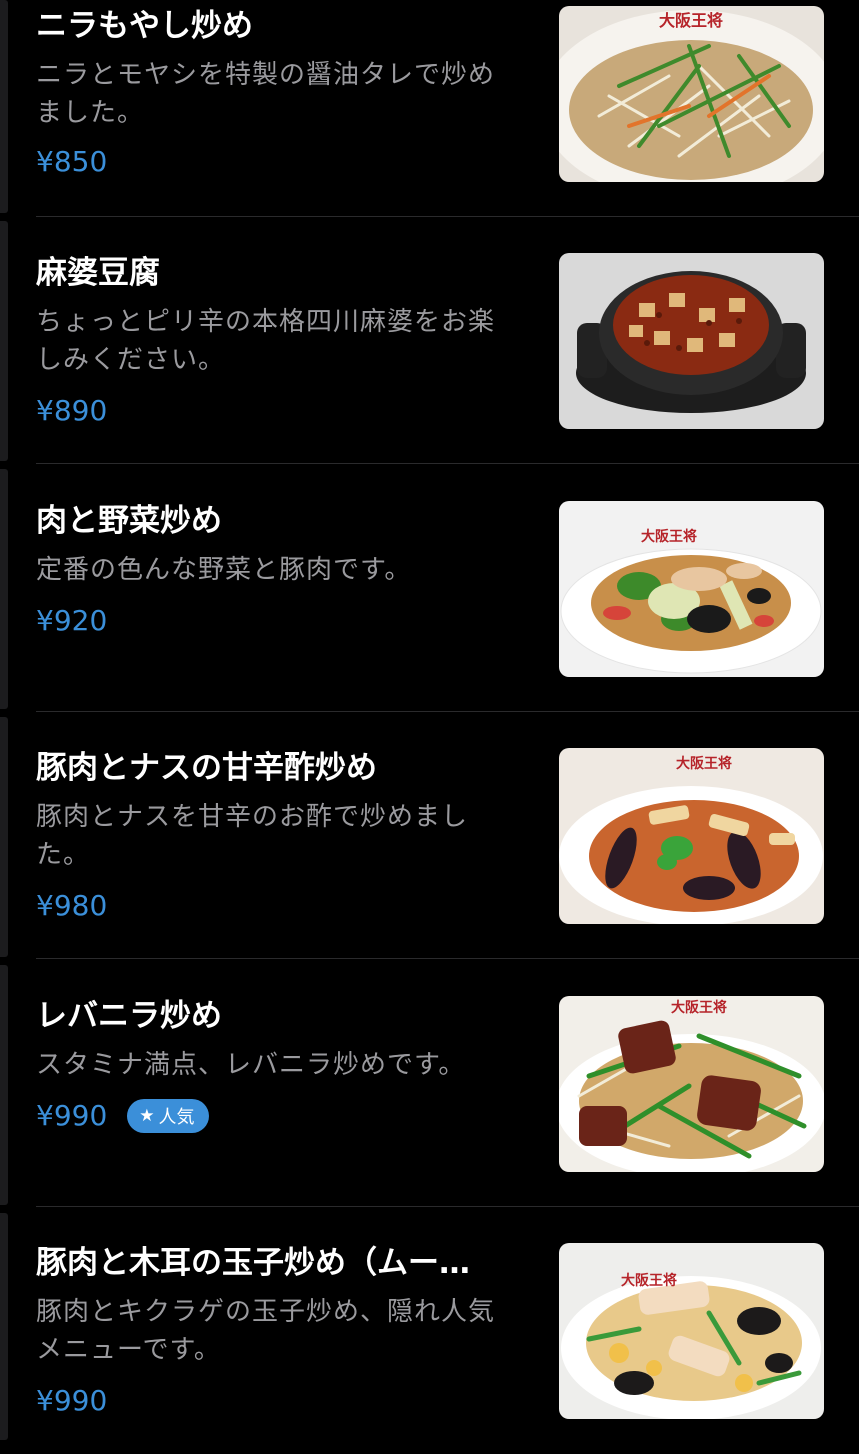 This screenshot has height=1454, width=859. Describe the element at coordinates (251, 1065) in the screenshot. I see `item-description: スタミナ満点、レバニラ炒めです。` at that location.